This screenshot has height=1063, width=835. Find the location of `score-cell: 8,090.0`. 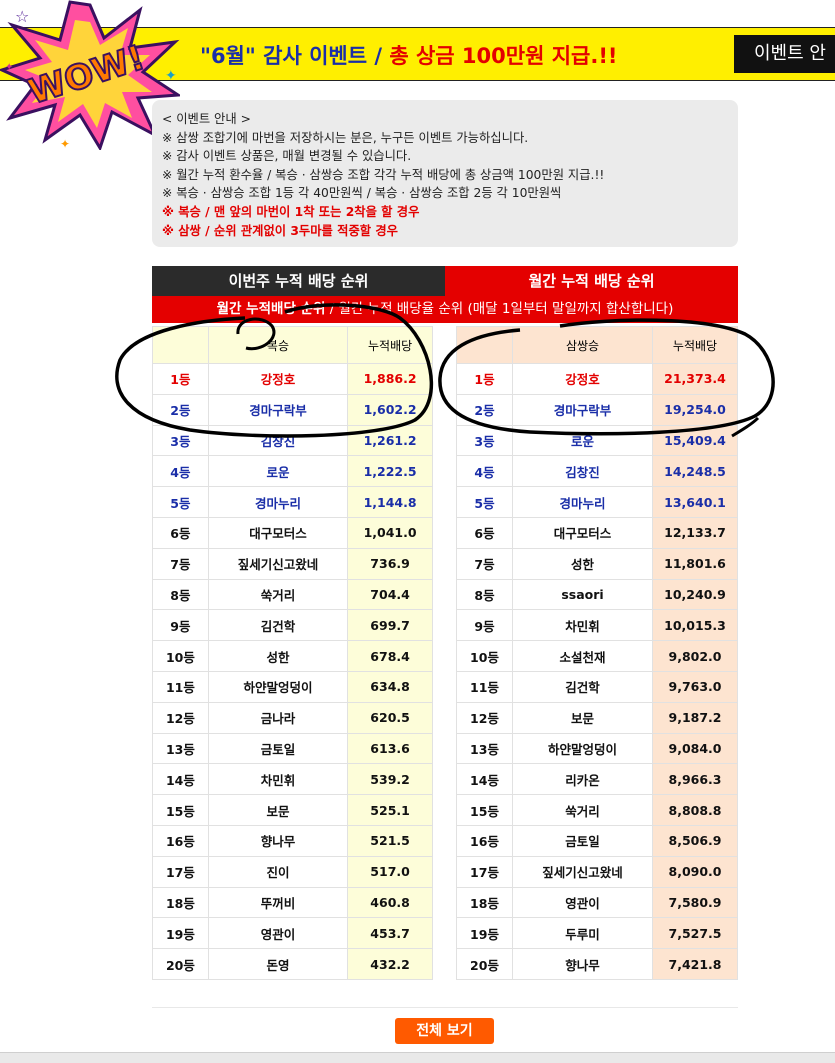

score-cell: 8,090.0 is located at coordinates (695, 871).